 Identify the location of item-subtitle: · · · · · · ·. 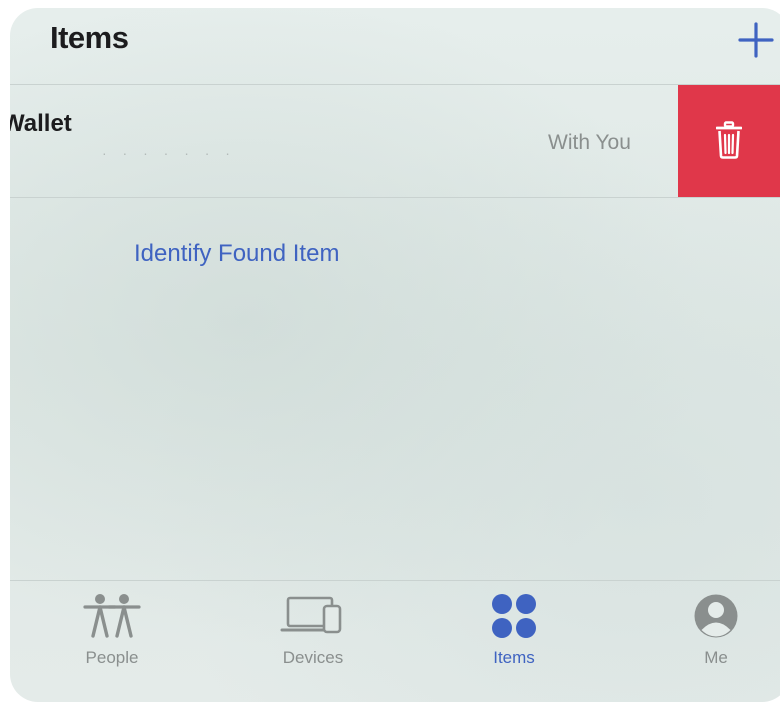
(169, 153).